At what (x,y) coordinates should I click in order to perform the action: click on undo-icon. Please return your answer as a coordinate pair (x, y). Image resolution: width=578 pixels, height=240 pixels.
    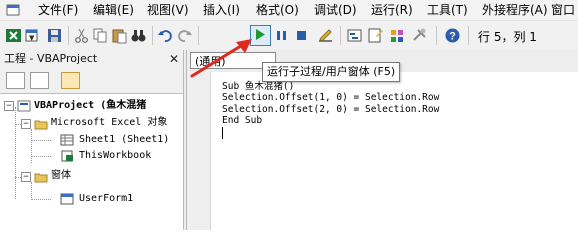
    Looking at the image, I should click on (165, 35).